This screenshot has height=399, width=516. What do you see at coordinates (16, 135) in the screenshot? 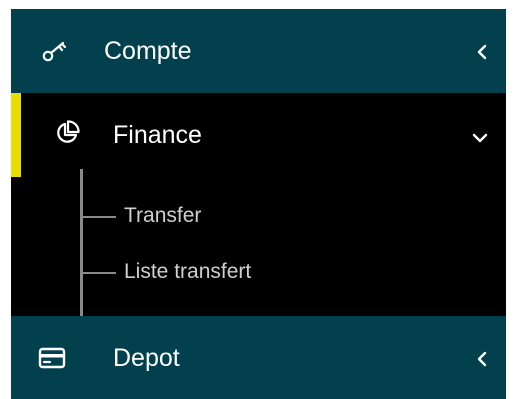
I see `active-indicator` at bounding box center [16, 135].